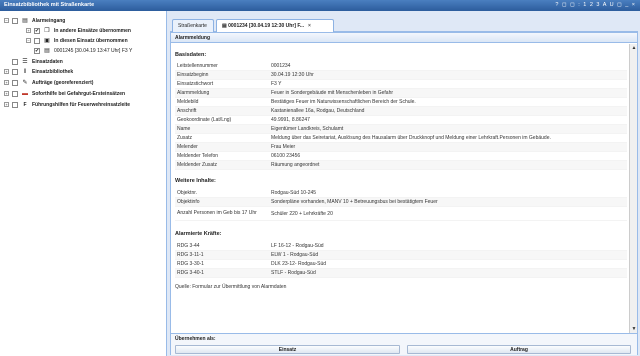 The height and width of the screenshot is (356, 640). What do you see at coordinates (81, 104) in the screenshot?
I see `tree-item-label: Führungshilfen für Feuerwehreinsatzleite` at bounding box center [81, 104].